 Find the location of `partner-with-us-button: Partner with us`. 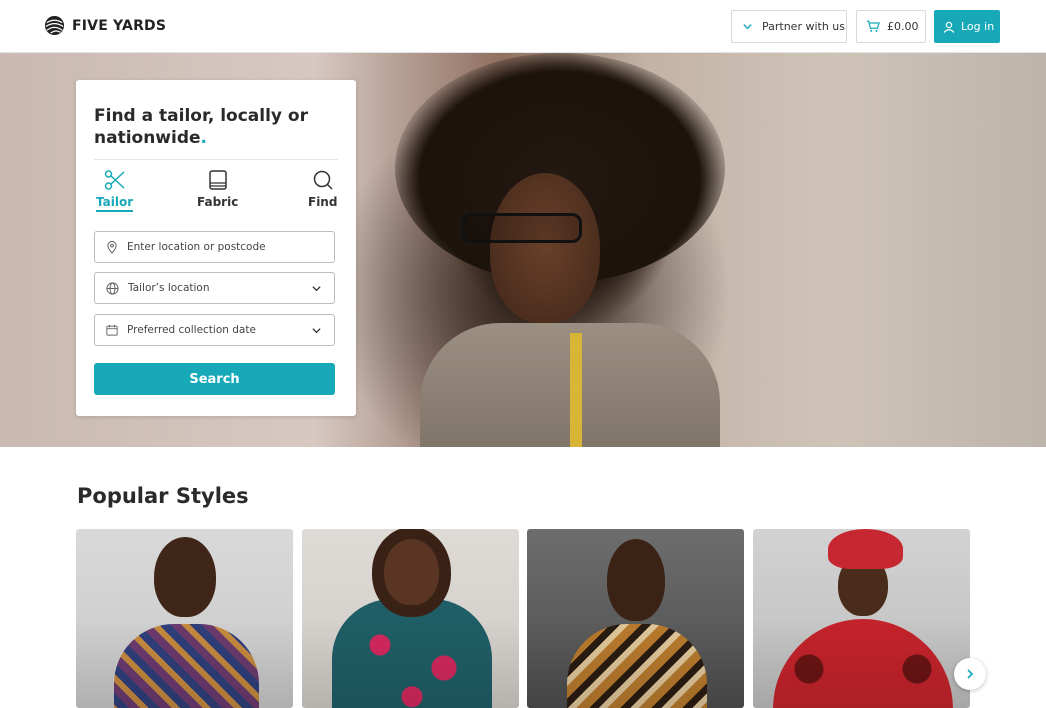

partner-with-us-button: Partner with us is located at coordinates (789, 26).